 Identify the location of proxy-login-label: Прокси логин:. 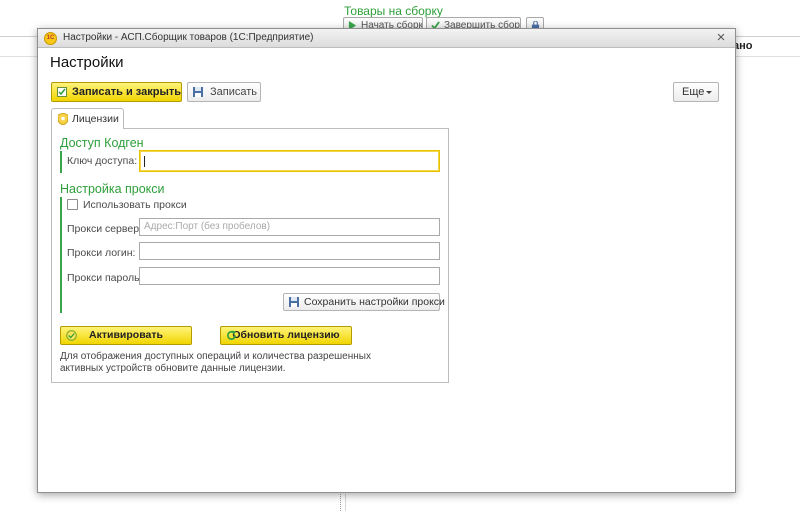
(101, 253).